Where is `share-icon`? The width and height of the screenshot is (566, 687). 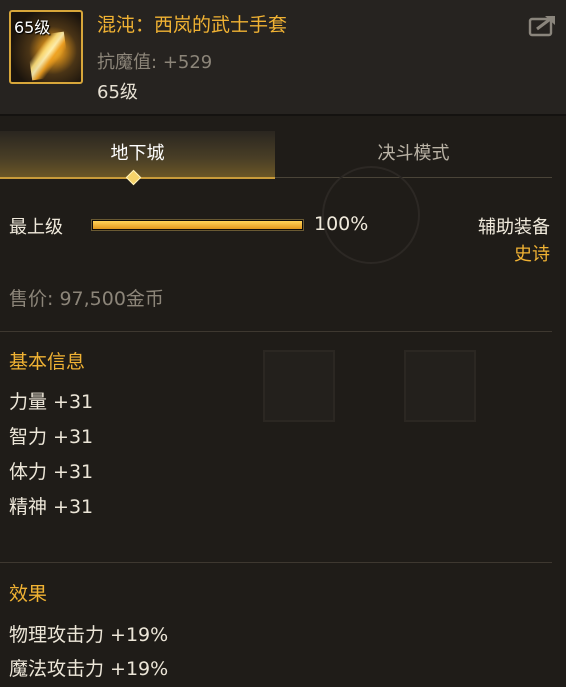 share-icon is located at coordinates (543, 25).